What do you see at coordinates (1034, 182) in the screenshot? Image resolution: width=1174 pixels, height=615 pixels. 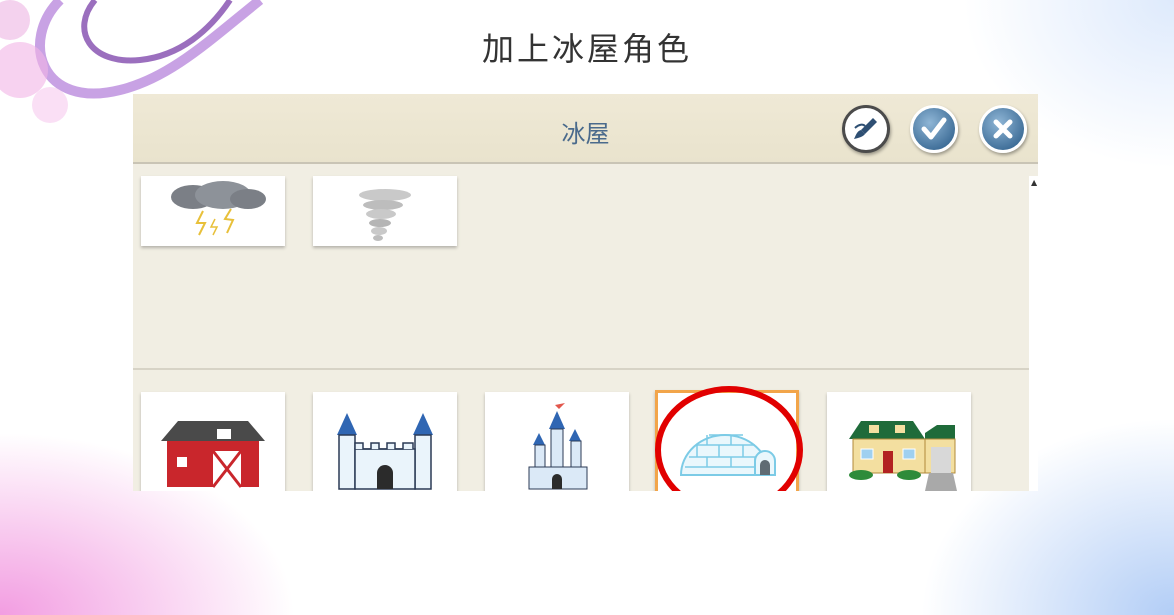 I see `scroll-up-arrow-icon: ▲` at bounding box center [1034, 182].